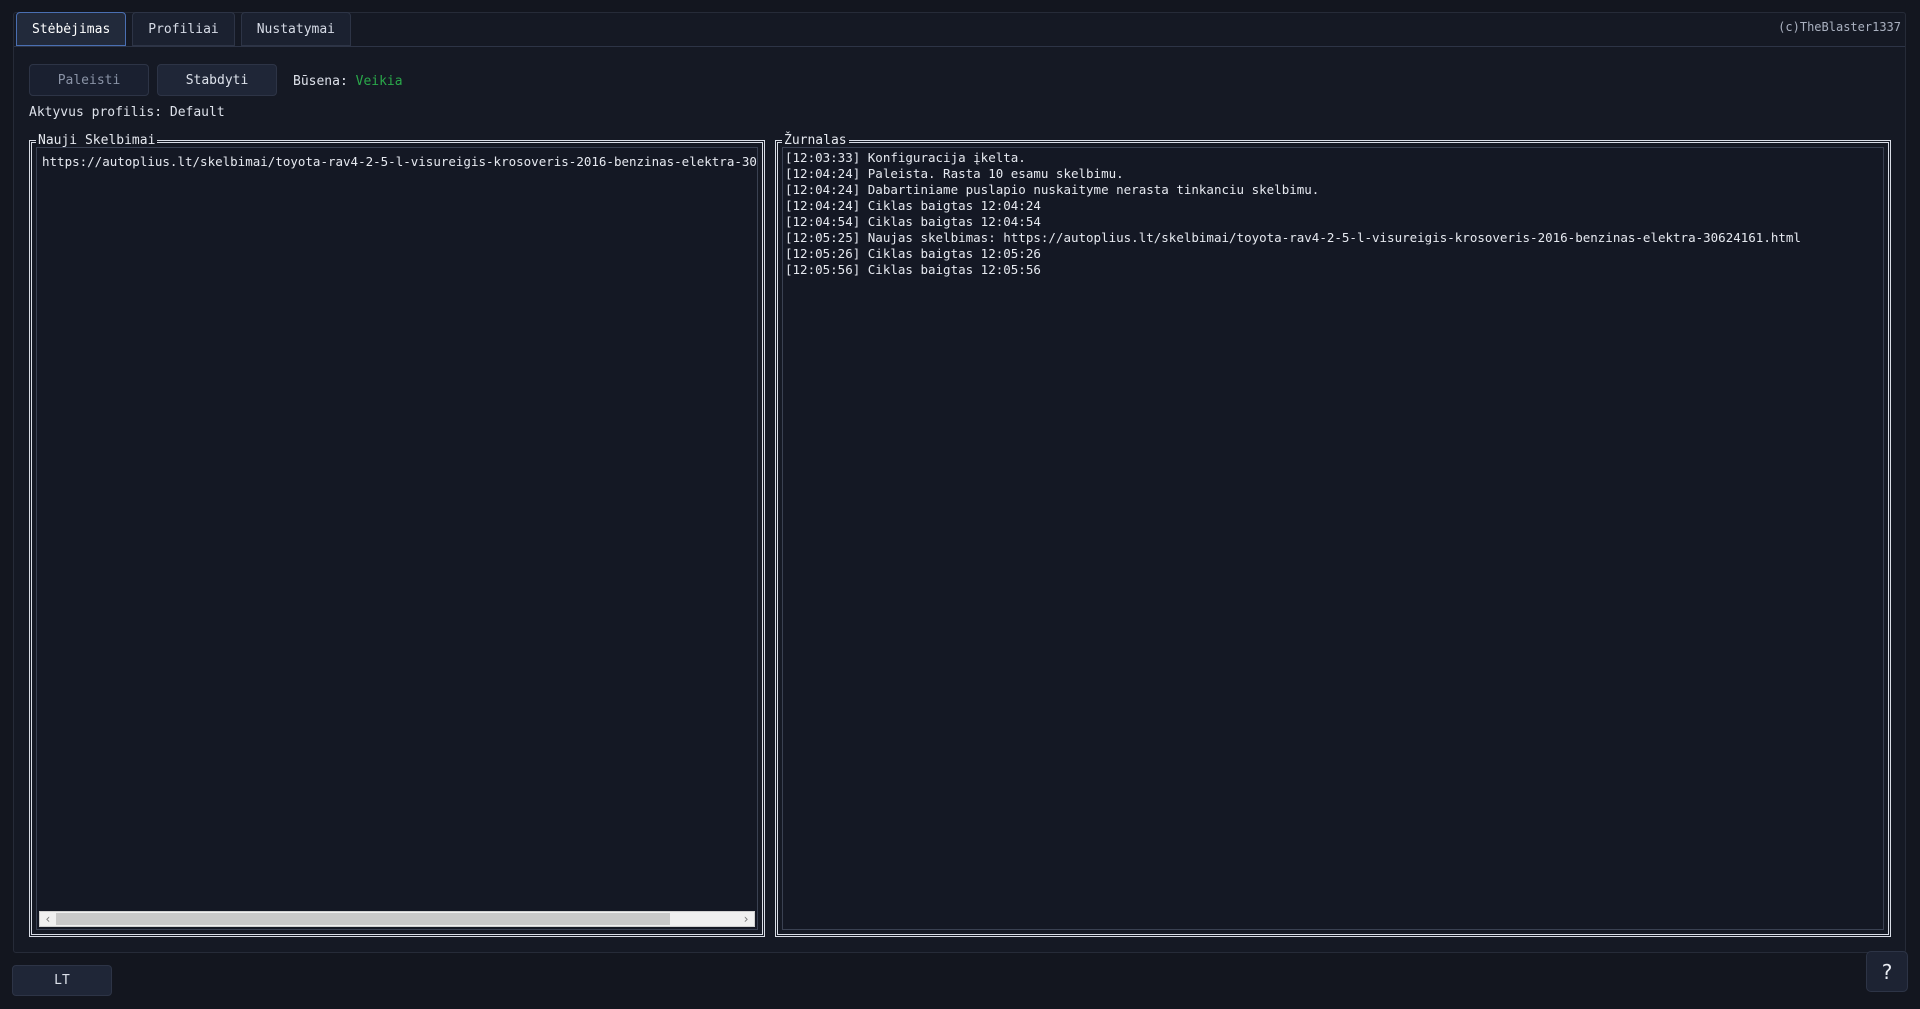 This screenshot has width=1920, height=1009. Describe the element at coordinates (97, 140) in the screenshot. I see `new-ads-title: Nauji Skelbimai` at that location.